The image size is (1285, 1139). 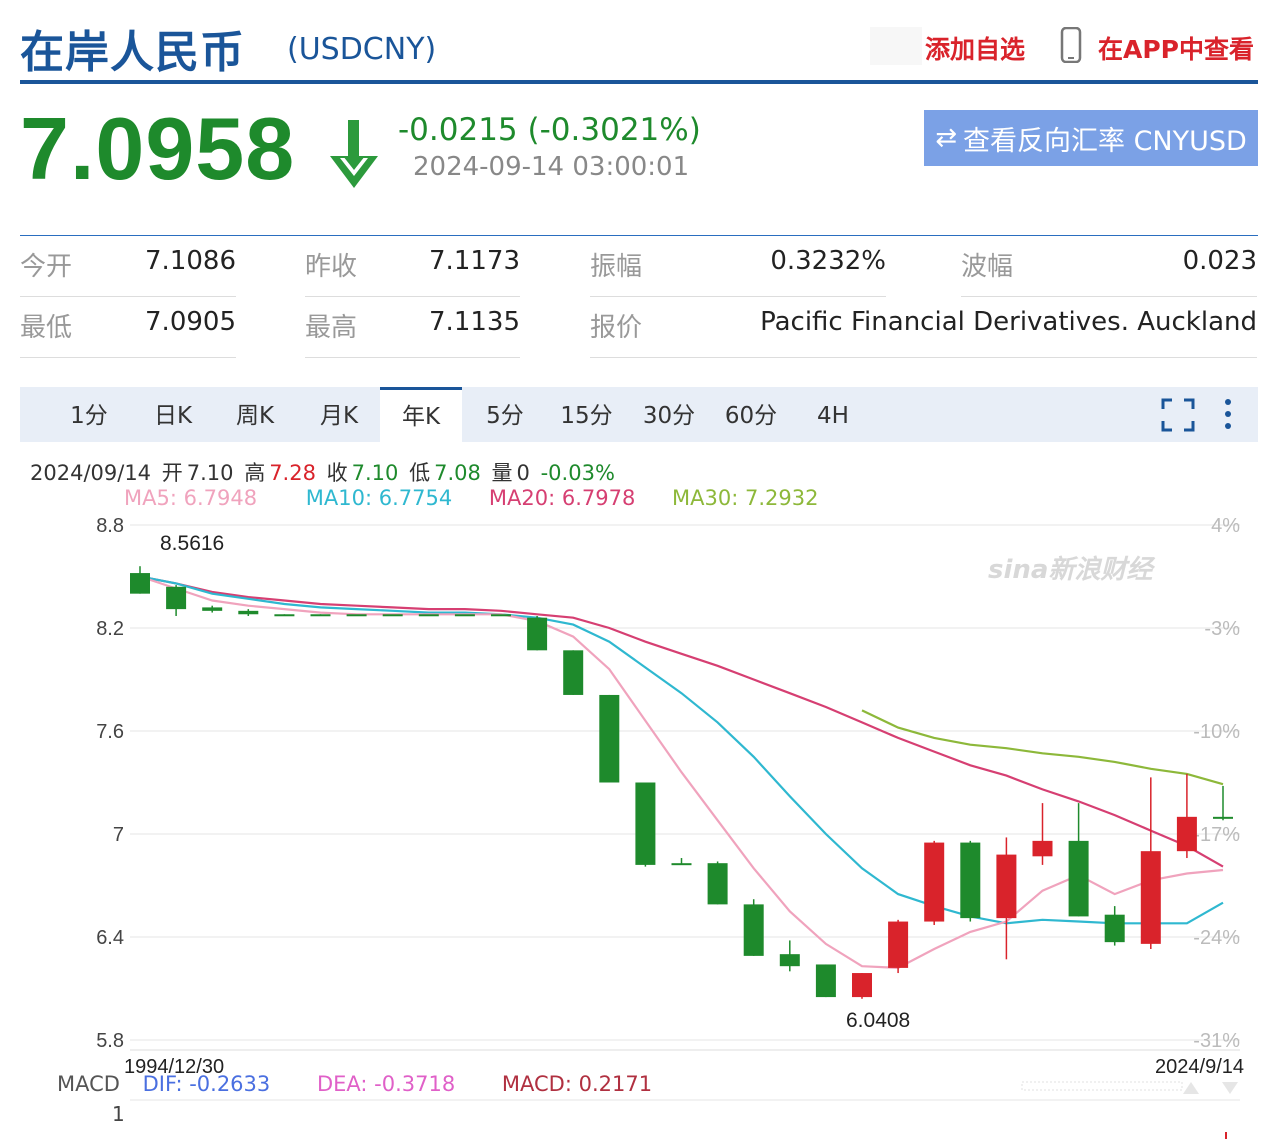 I want to click on x-end-label: 2024/9/14, so click(x=1199, y=1067).